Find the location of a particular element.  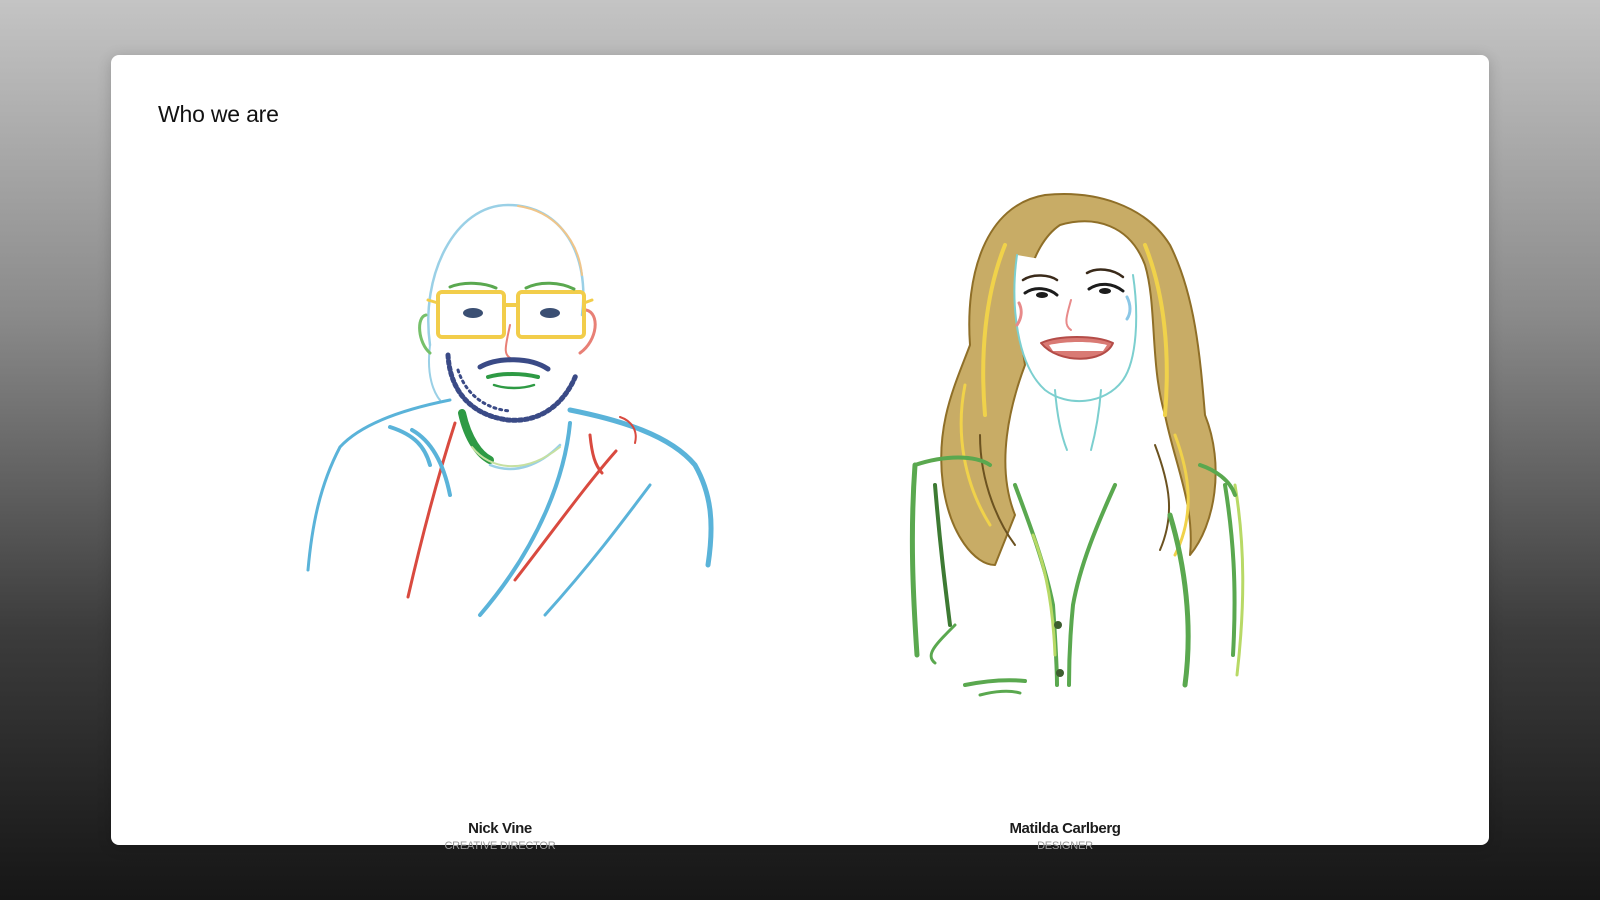

member-role: CREATIVE DIRECTOR is located at coordinates (500, 846).